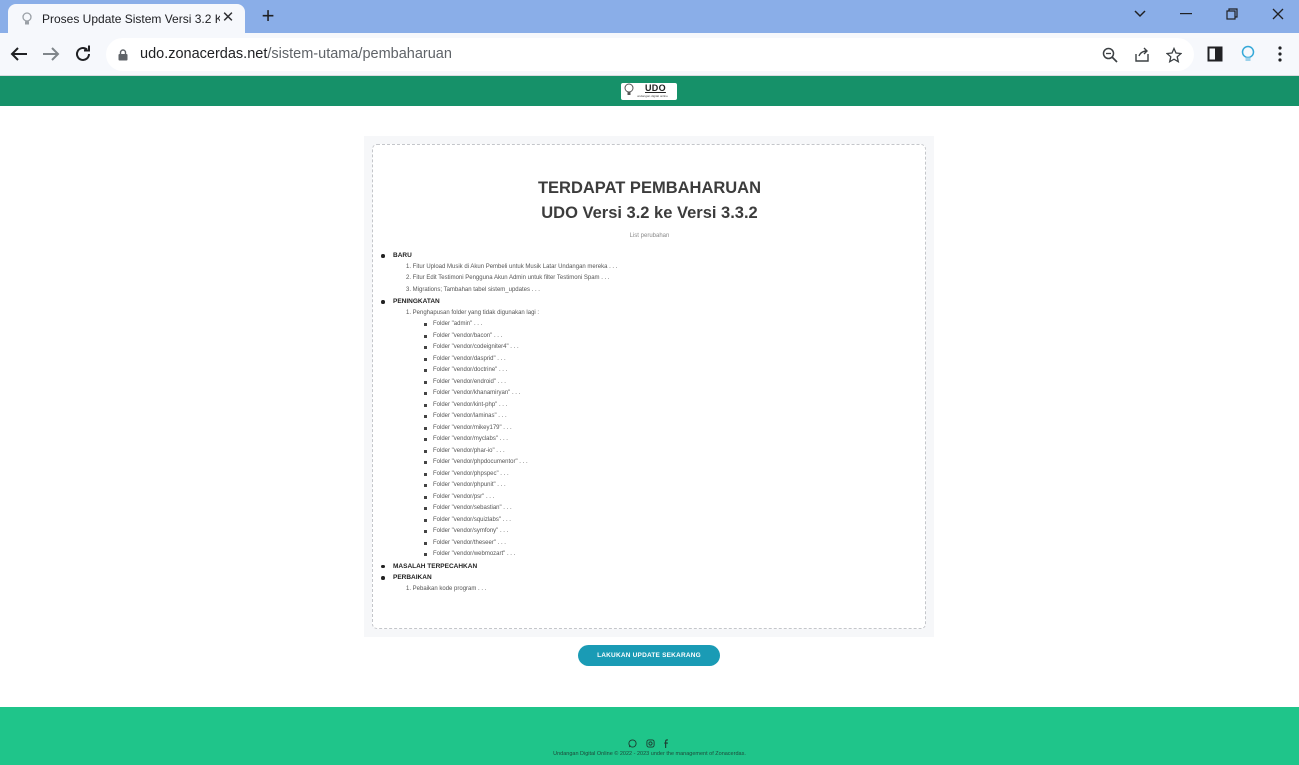 Image resolution: width=1299 pixels, height=765 pixels. Describe the element at coordinates (649, 213) in the screenshot. I see `version-title: UDO Versi 3.2 ke Versi 3.3.2` at that location.